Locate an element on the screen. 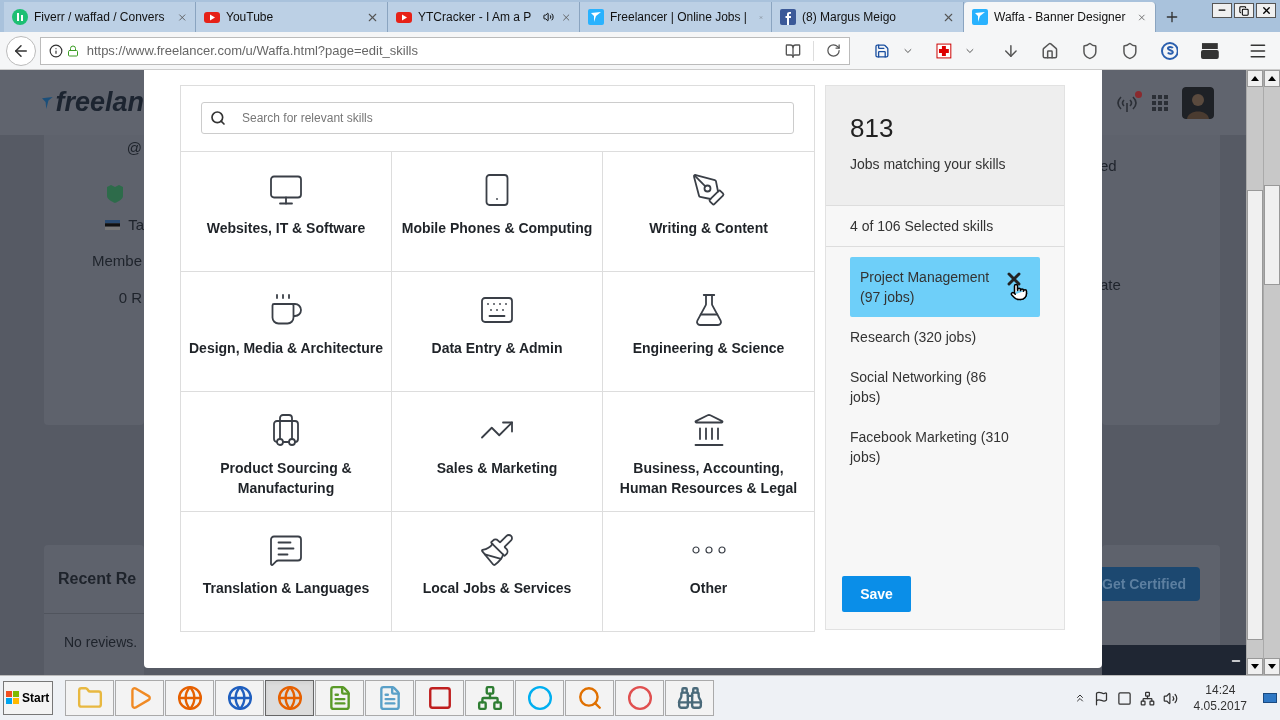 This screenshot has width=1280, height=720. back-button is located at coordinates (21, 50).